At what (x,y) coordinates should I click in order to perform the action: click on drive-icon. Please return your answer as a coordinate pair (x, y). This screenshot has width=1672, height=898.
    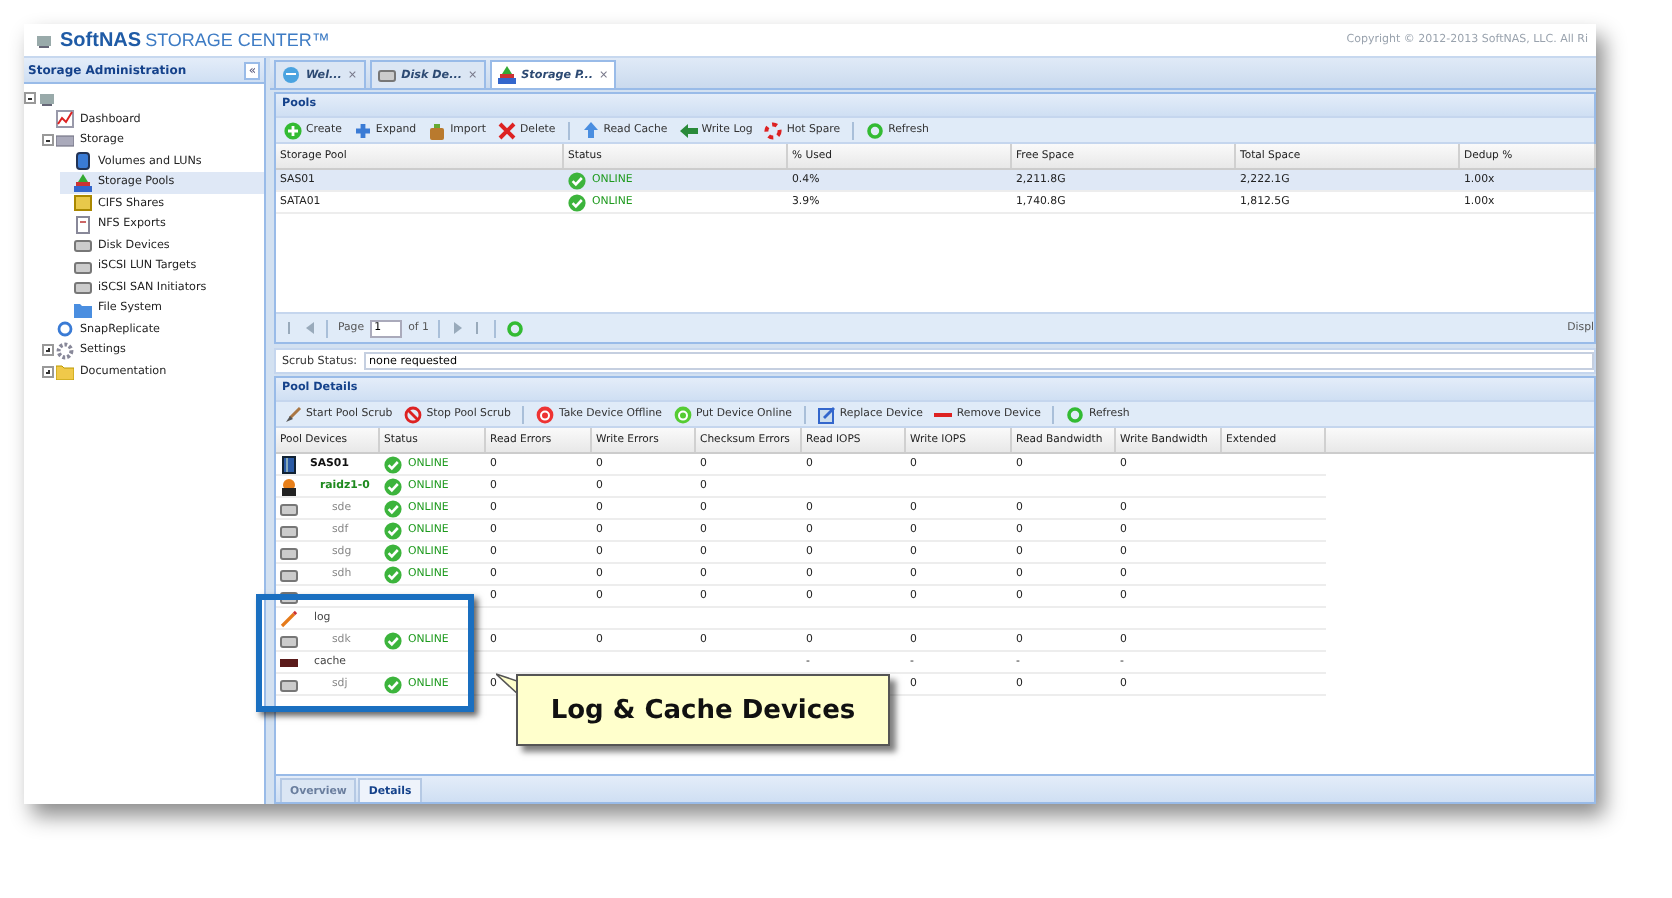
    Looking at the image, I should click on (65, 140).